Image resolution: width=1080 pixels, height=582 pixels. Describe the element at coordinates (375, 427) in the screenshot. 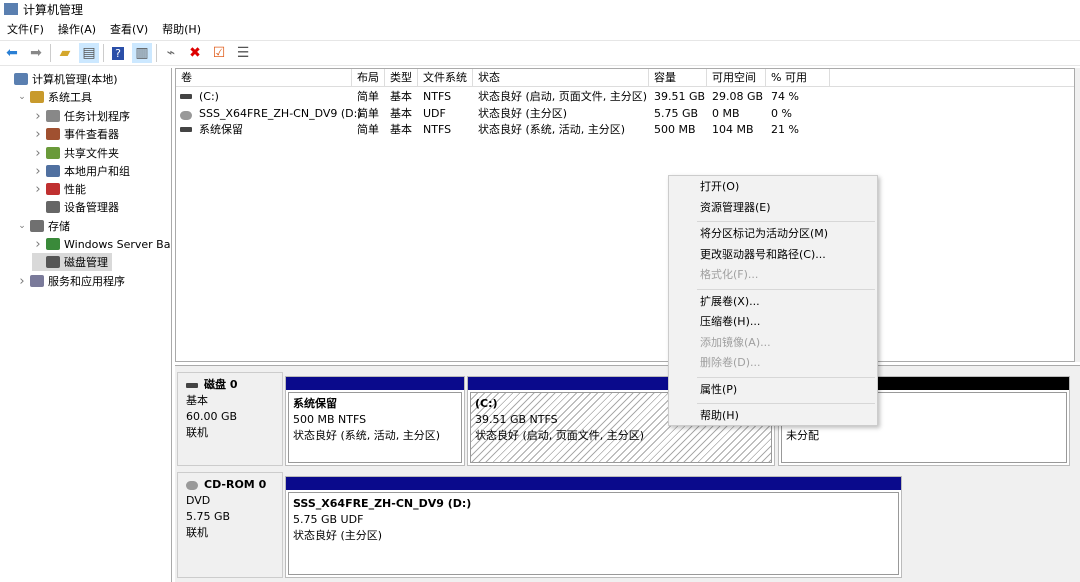

I see `partition-body: 系统保留 500 MB NTFS 状态良好 (系统, 活动, 主分区)` at that location.